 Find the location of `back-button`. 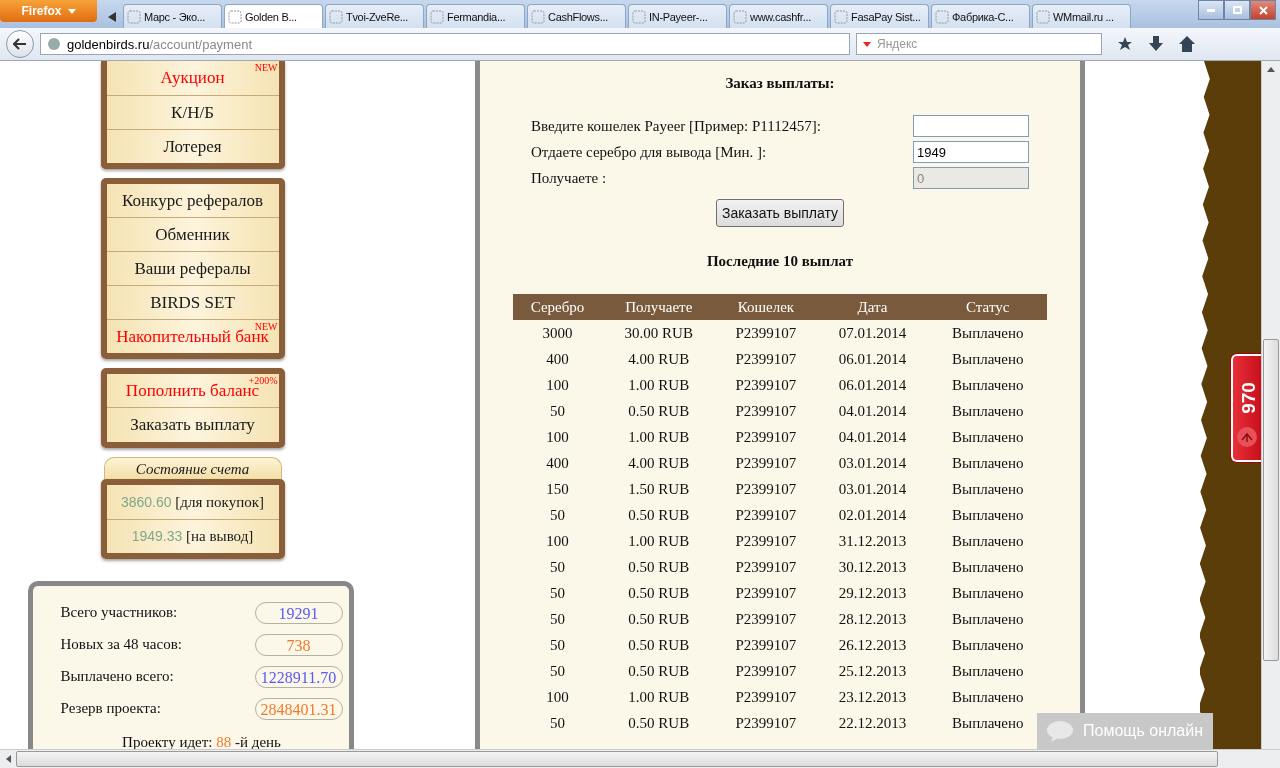

back-button is located at coordinates (20, 44).